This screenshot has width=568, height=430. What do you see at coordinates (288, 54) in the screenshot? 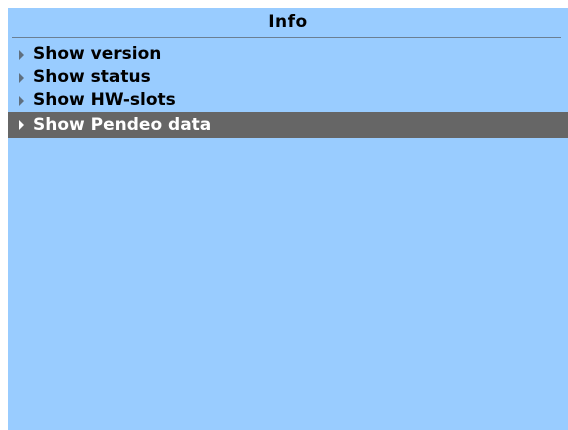
I see `menu-item-show-version: Show version` at bounding box center [288, 54].